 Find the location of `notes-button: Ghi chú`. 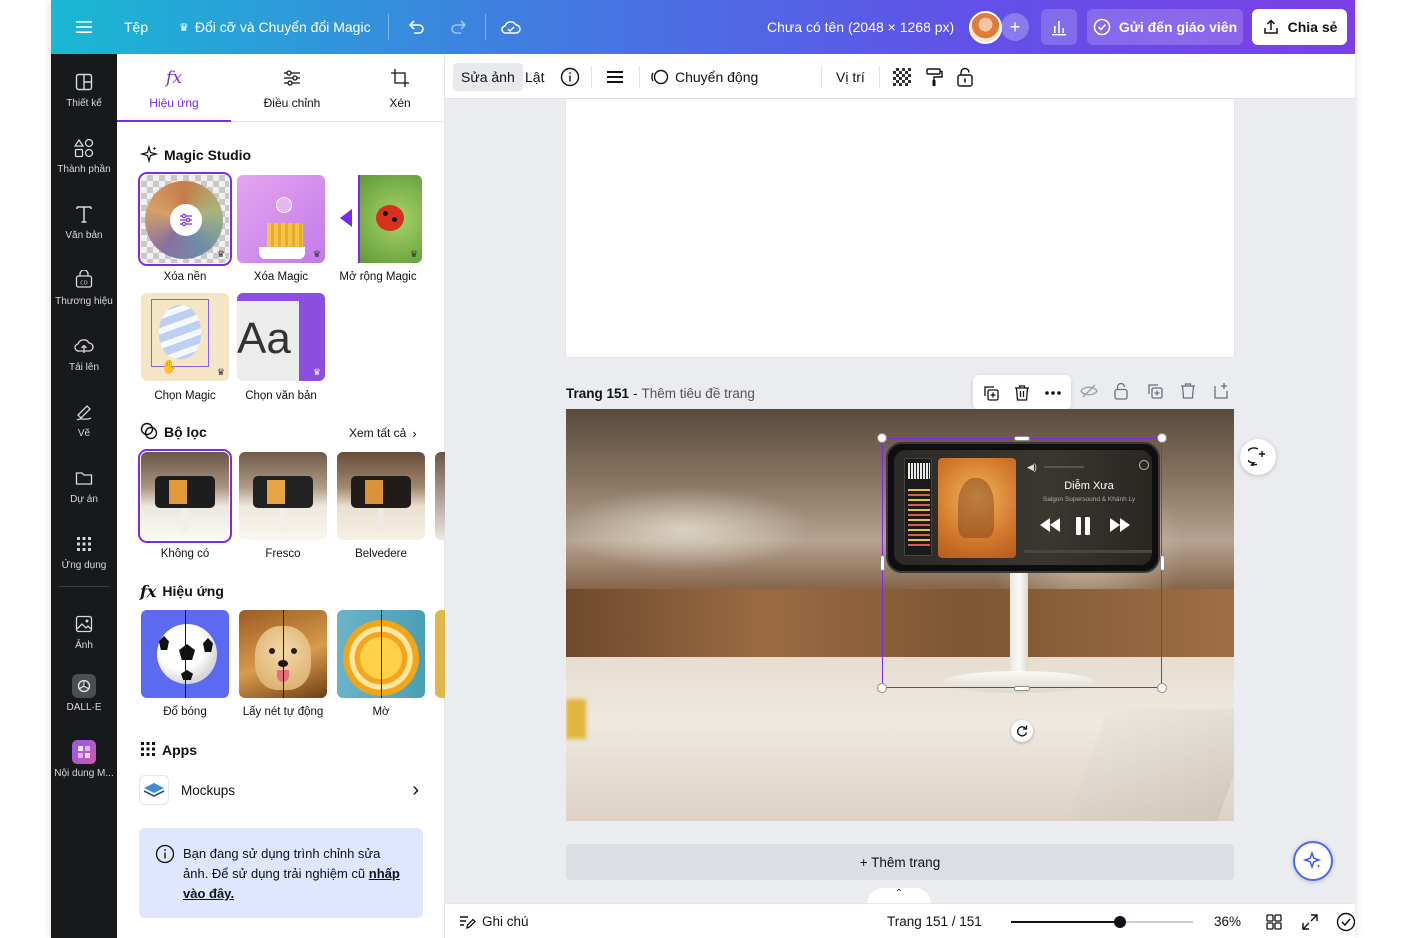

notes-button: Ghi chú is located at coordinates (493, 921).